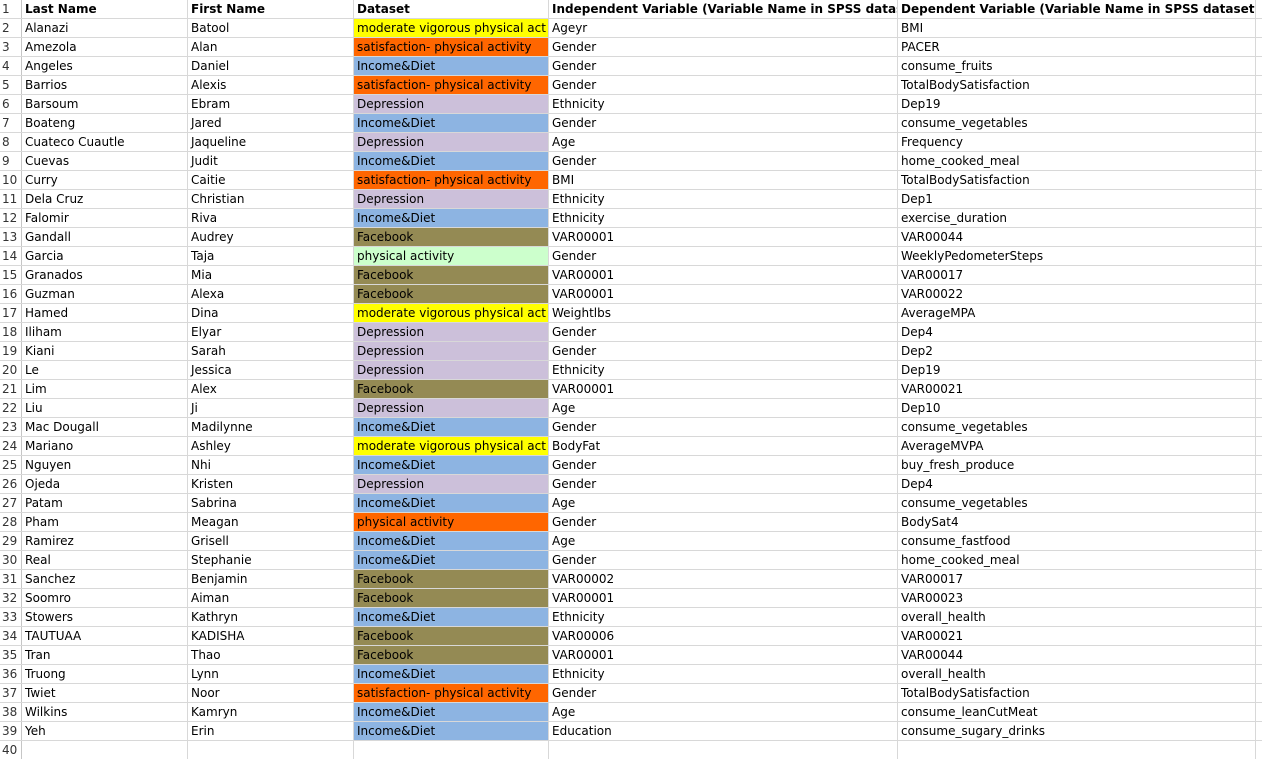  I want to click on cell-dependent-variable: Frequency, so click(1077, 142).